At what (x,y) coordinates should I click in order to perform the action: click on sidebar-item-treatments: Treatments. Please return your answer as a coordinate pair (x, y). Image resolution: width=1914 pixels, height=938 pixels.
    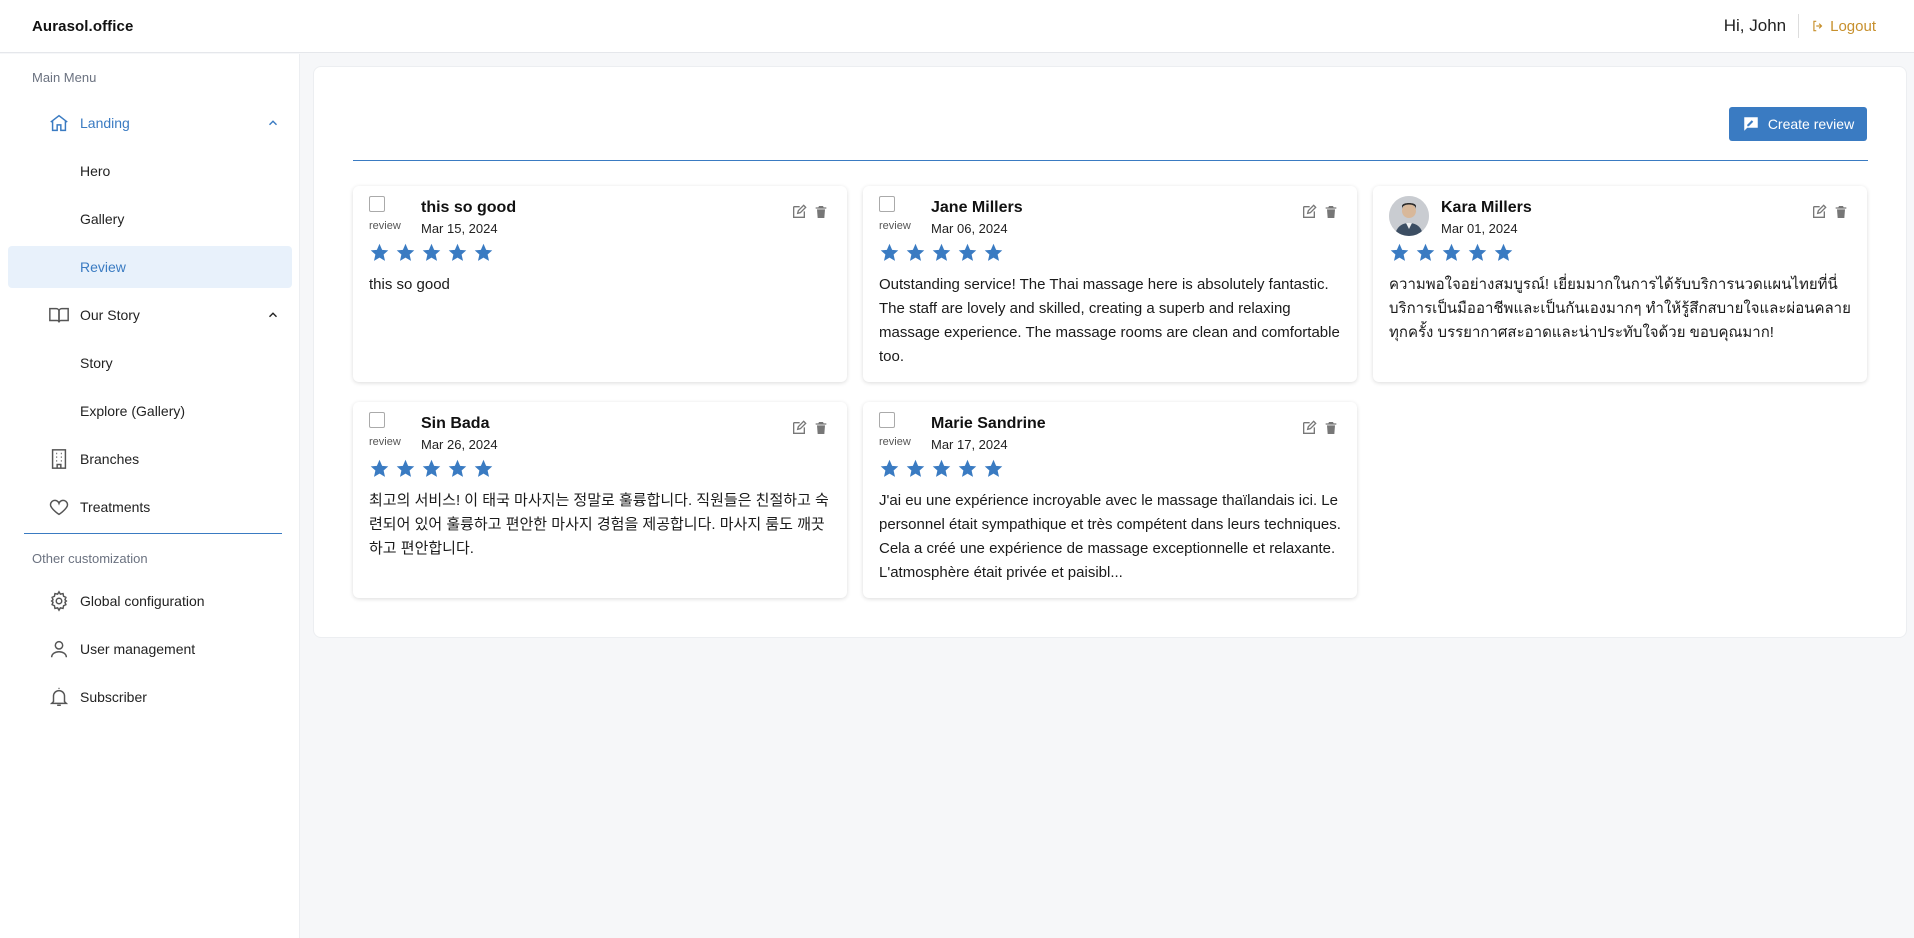
    Looking at the image, I should click on (150, 507).